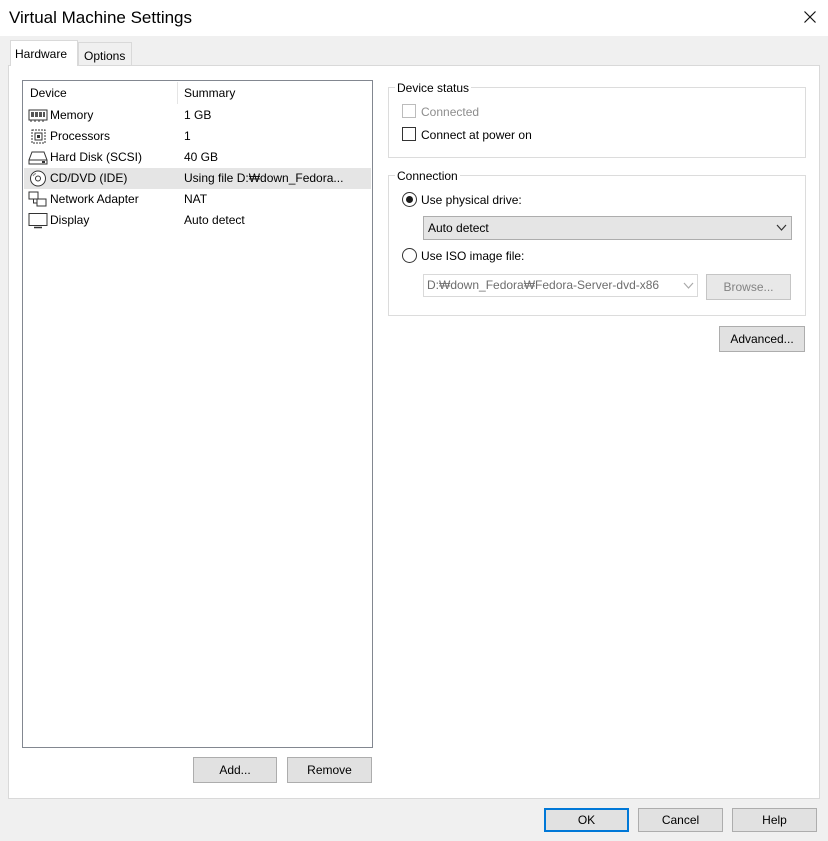 Image resolution: width=828 pixels, height=841 pixels. Describe the element at coordinates (214, 220) in the screenshot. I see `device-summary: Auto detect` at that location.